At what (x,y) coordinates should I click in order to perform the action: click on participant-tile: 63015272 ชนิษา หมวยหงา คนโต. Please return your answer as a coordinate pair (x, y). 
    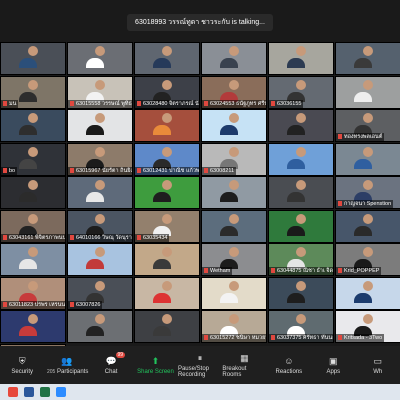
    Looking at the image, I should click on (234, 326).